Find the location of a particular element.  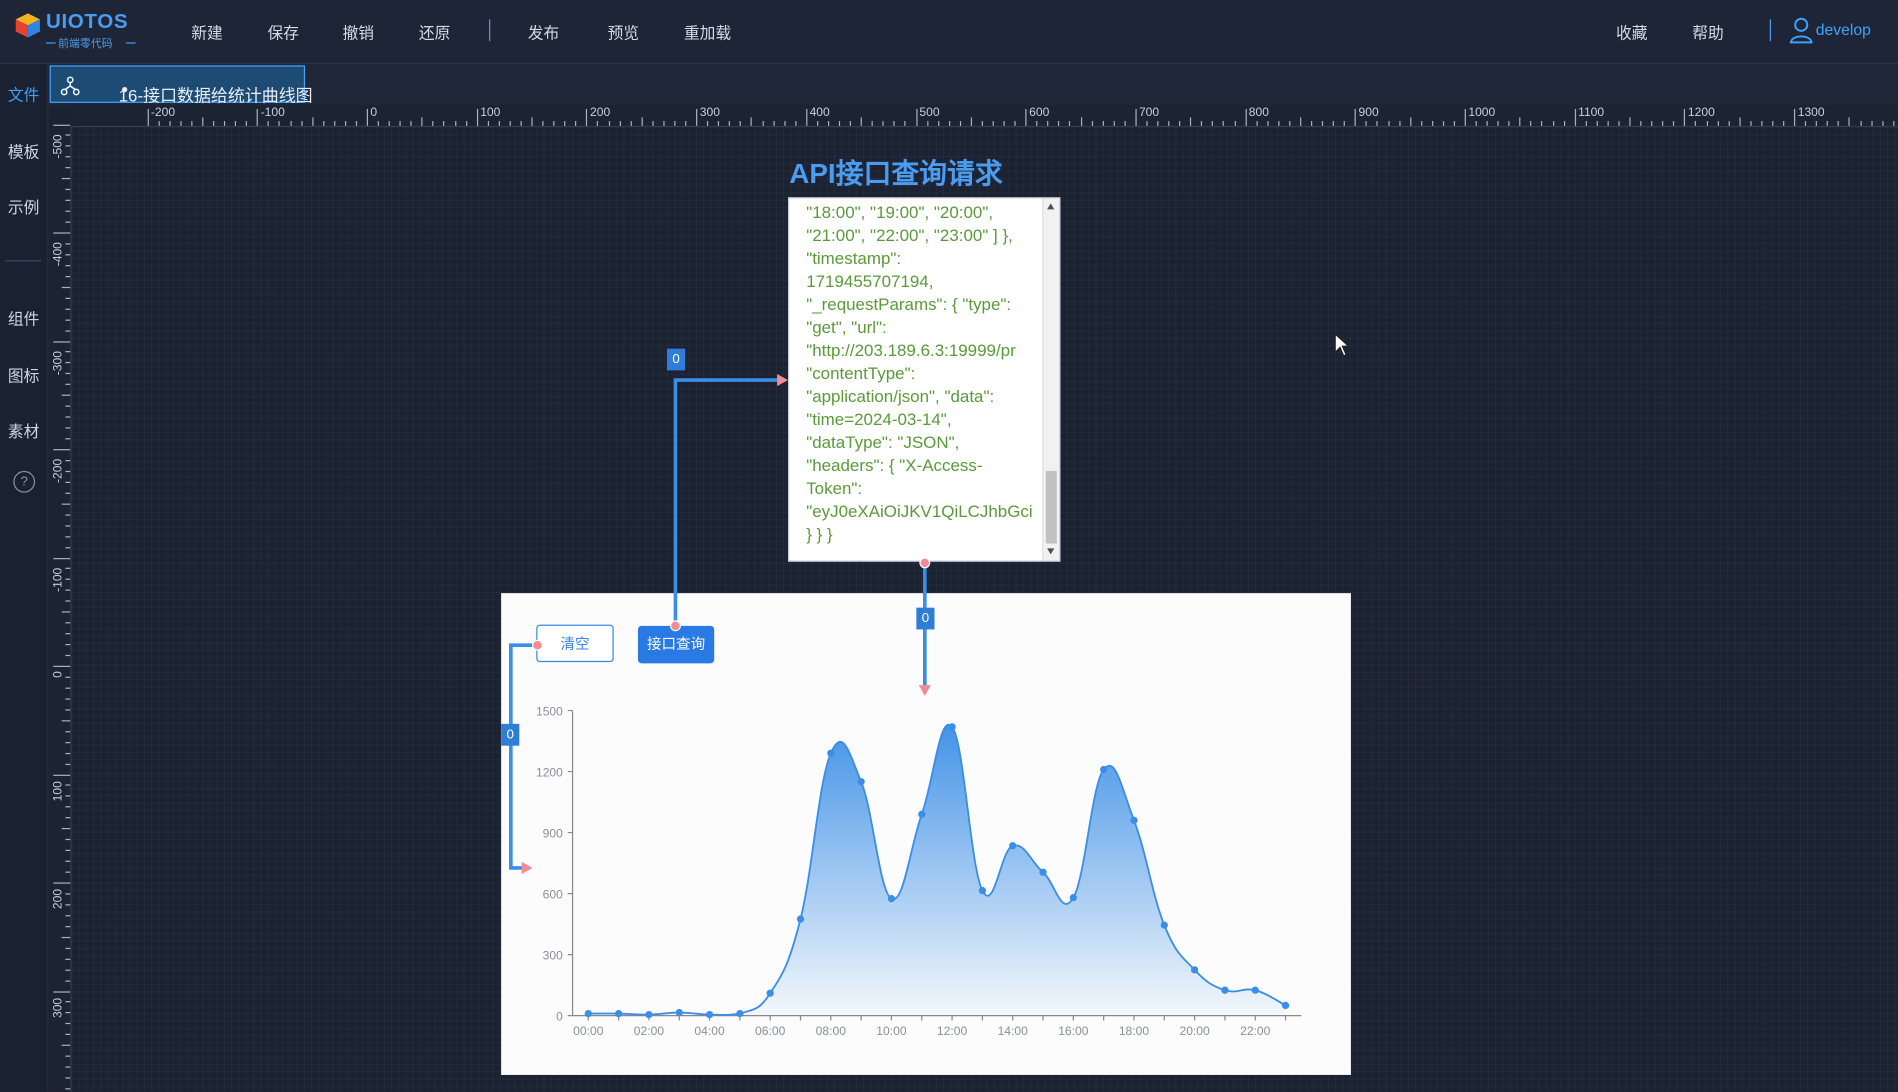

x-tick-label: 00:00 is located at coordinates (588, 1031).